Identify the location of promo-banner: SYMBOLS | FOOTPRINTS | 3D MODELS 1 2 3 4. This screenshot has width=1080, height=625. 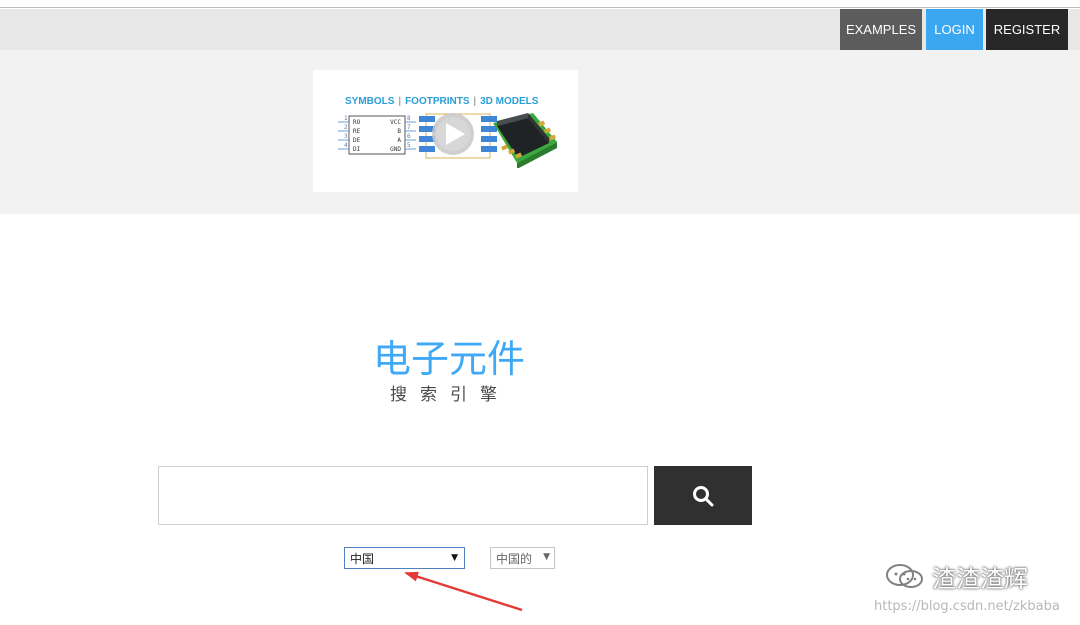
(445, 131).